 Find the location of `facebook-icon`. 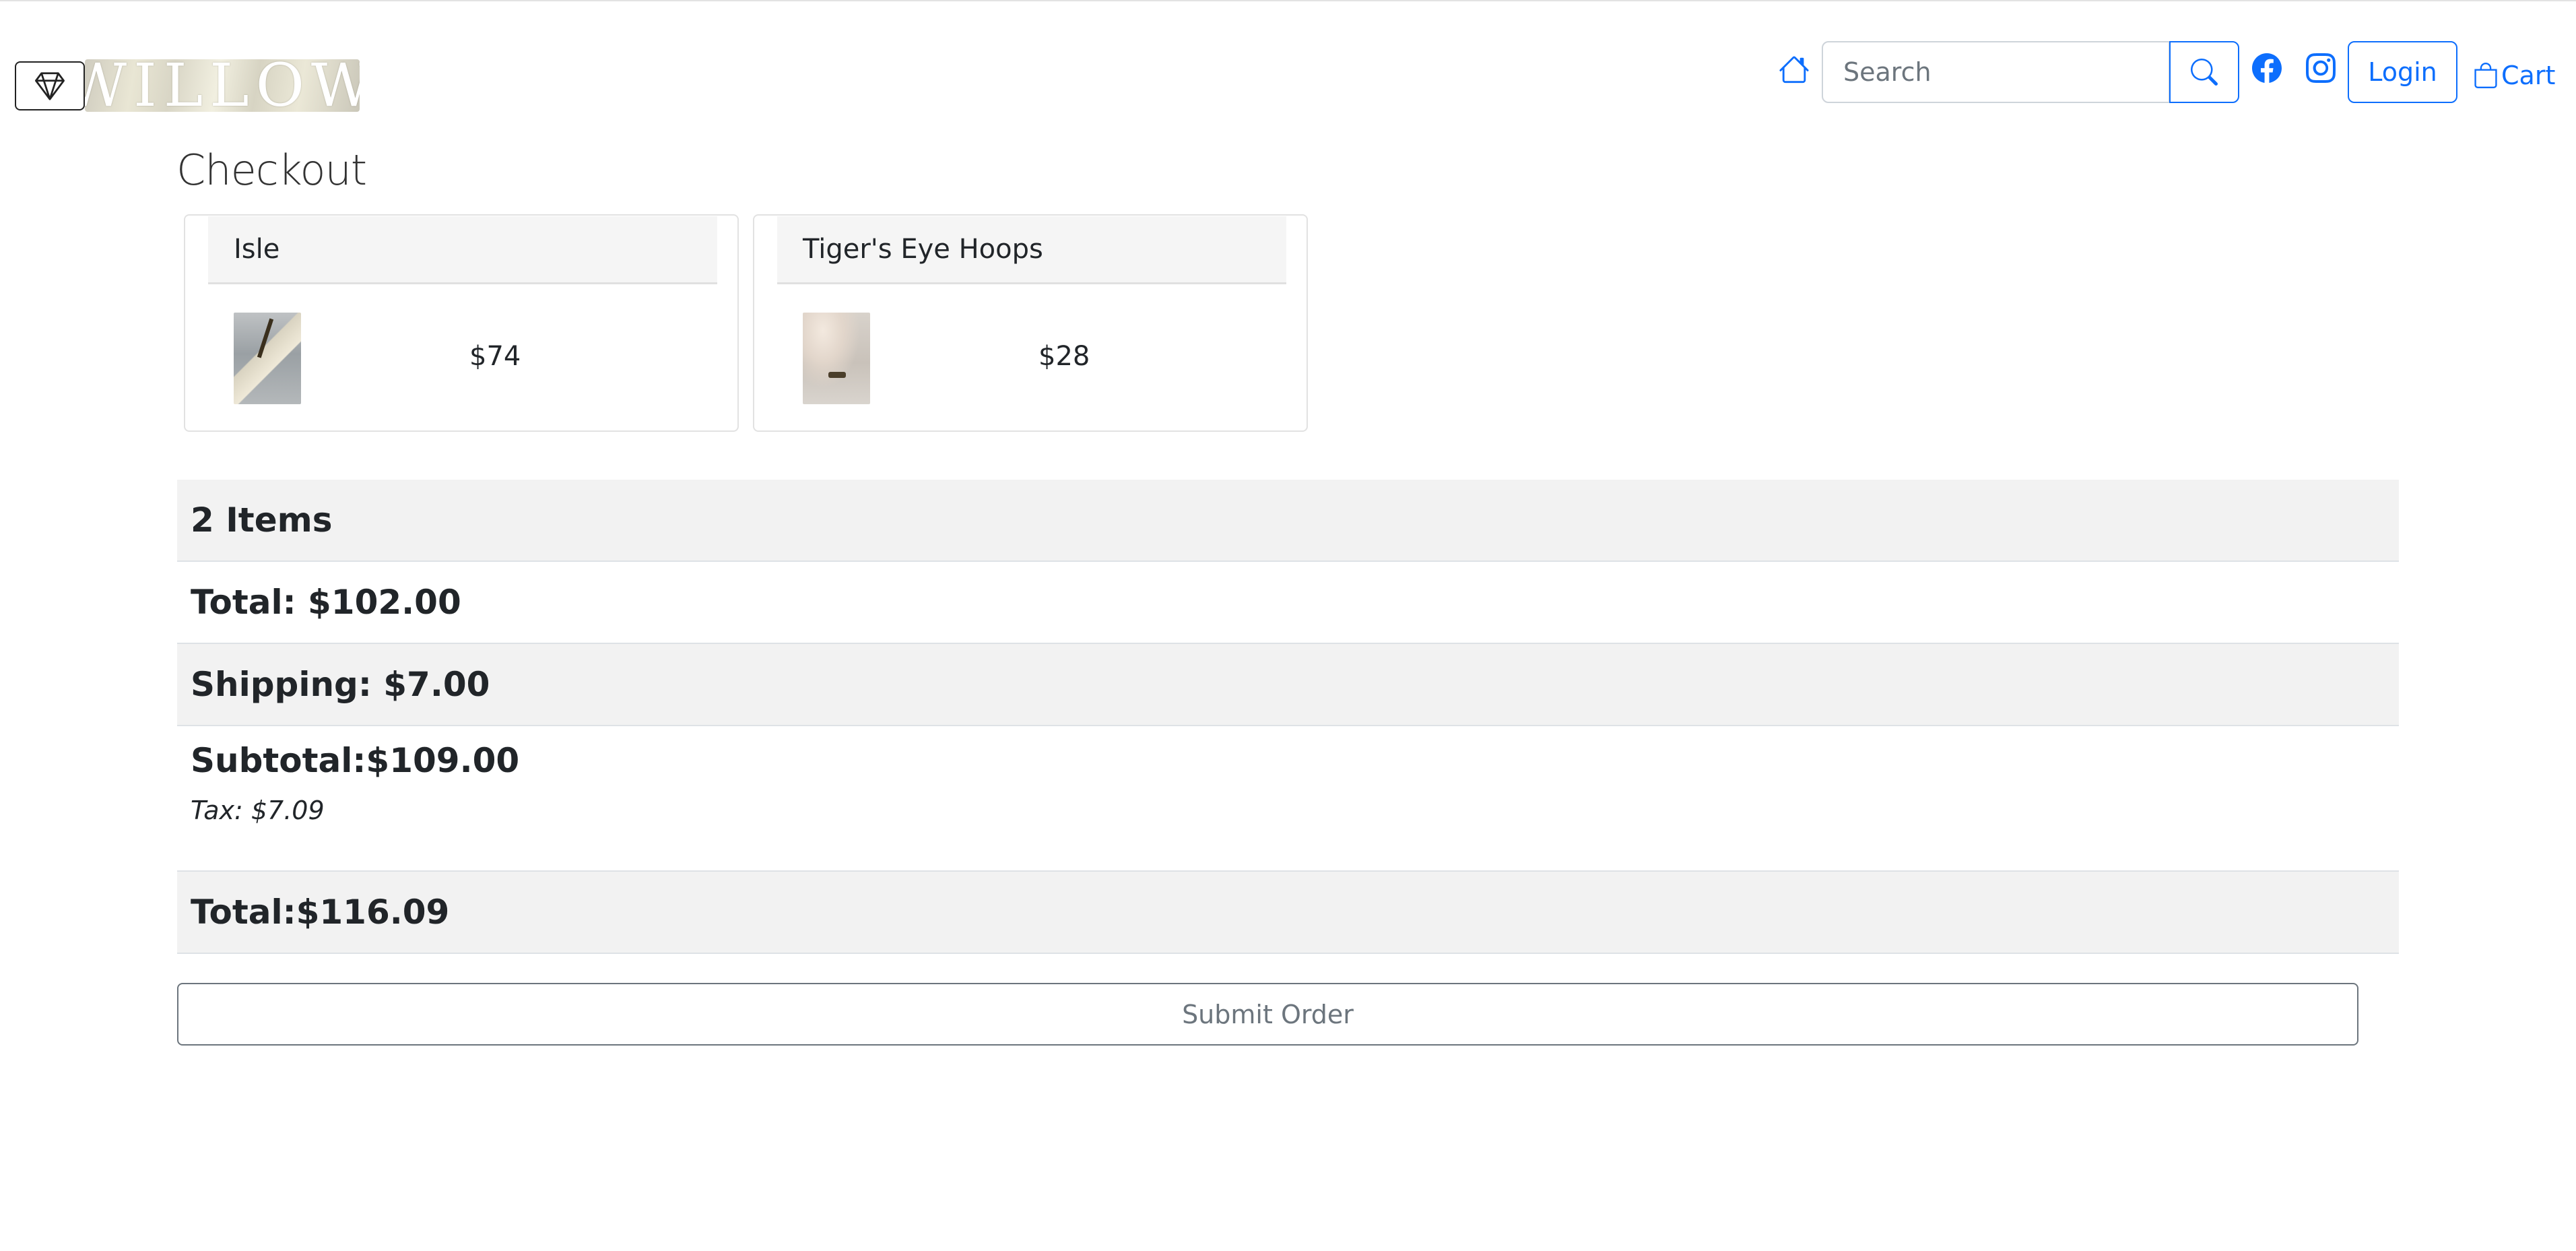

facebook-icon is located at coordinates (2267, 68).